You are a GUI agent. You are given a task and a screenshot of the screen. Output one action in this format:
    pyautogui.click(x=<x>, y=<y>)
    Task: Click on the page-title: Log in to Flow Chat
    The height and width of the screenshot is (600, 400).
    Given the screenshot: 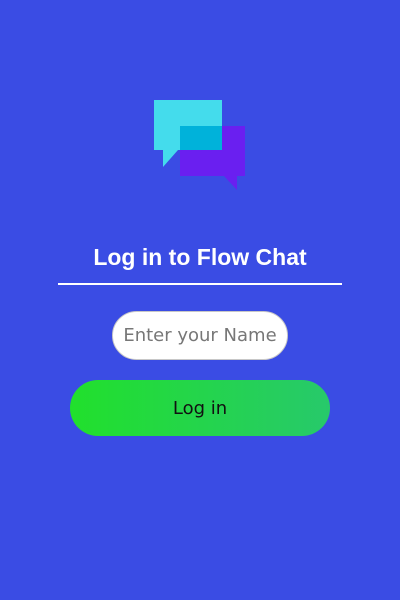 What is the action you would take?
    pyautogui.click(x=200, y=257)
    